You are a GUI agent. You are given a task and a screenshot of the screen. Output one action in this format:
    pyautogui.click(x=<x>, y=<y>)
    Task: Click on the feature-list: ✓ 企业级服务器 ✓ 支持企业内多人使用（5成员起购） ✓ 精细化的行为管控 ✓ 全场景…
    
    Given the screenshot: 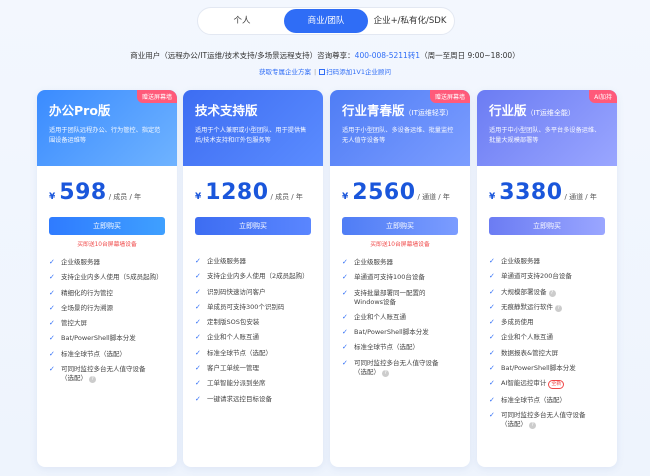 What is the action you would take?
    pyautogui.click(x=113, y=321)
    